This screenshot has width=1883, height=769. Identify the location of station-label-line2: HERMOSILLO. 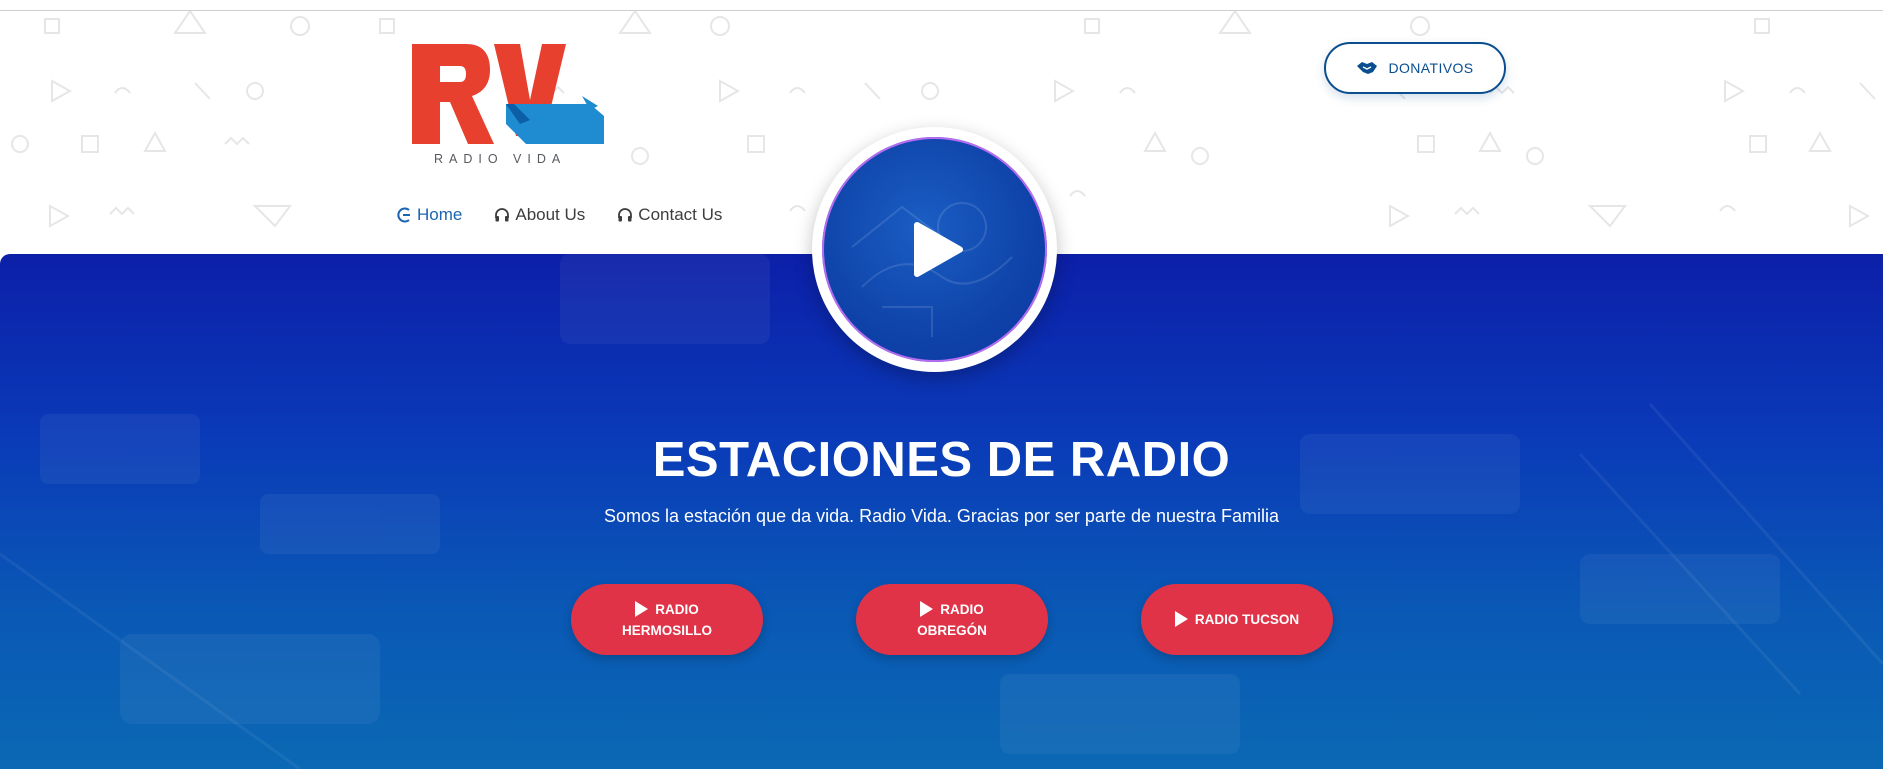
(667, 630).